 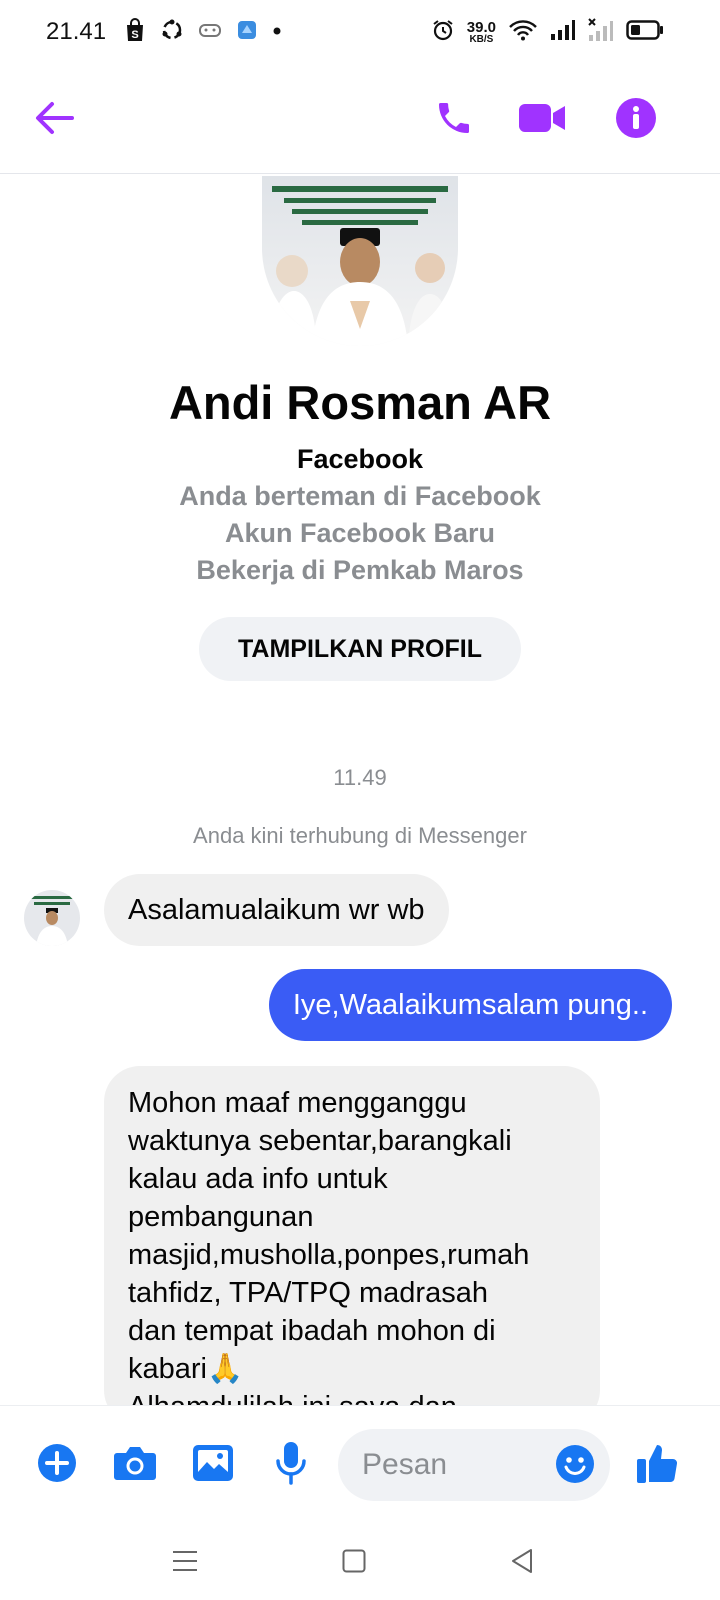 I want to click on system-status-icons: 39.0 KB/S, so click(x=547, y=32).